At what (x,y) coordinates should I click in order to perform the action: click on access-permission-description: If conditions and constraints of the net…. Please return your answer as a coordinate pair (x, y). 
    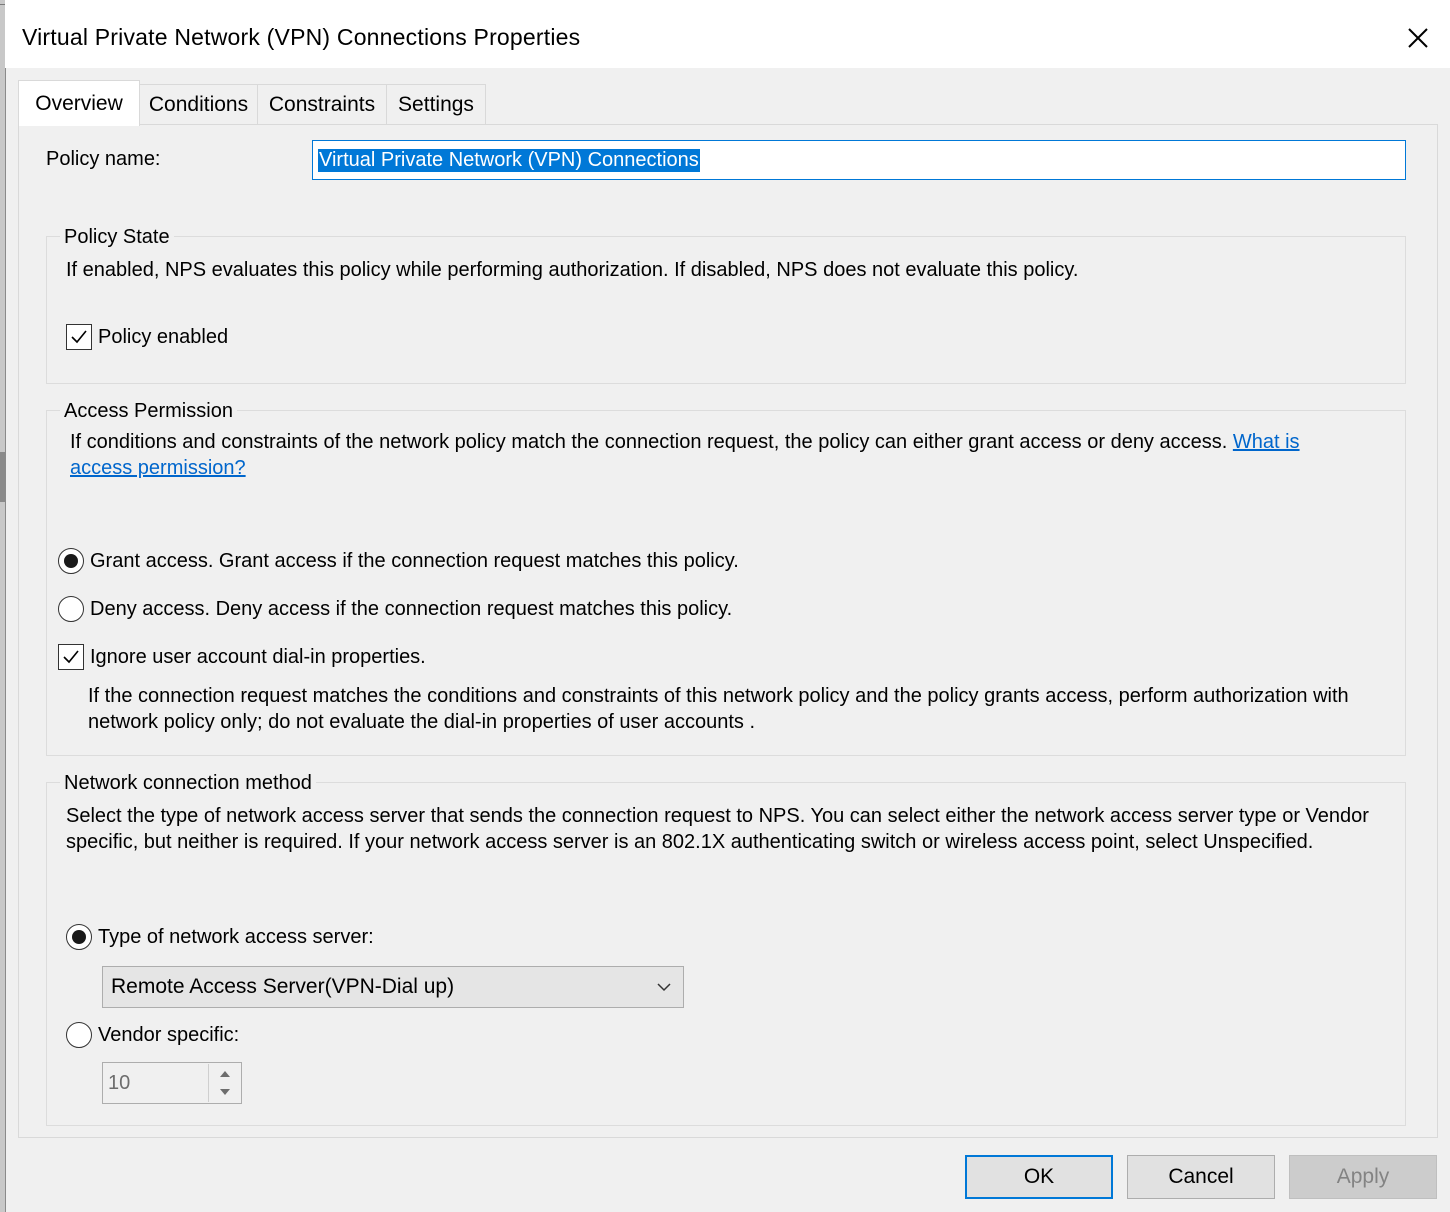
    Looking at the image, I should click on (690, 455).